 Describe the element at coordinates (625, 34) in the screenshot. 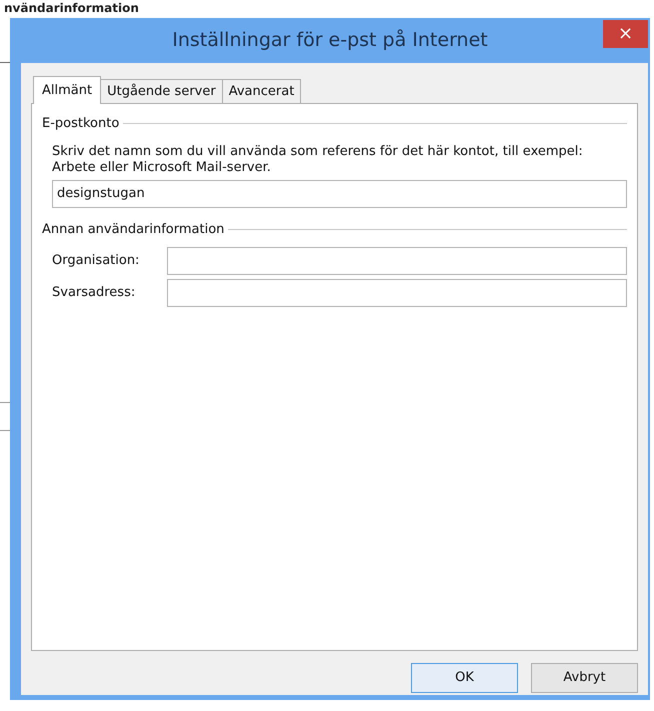

I see `close-button: ×` at that location.